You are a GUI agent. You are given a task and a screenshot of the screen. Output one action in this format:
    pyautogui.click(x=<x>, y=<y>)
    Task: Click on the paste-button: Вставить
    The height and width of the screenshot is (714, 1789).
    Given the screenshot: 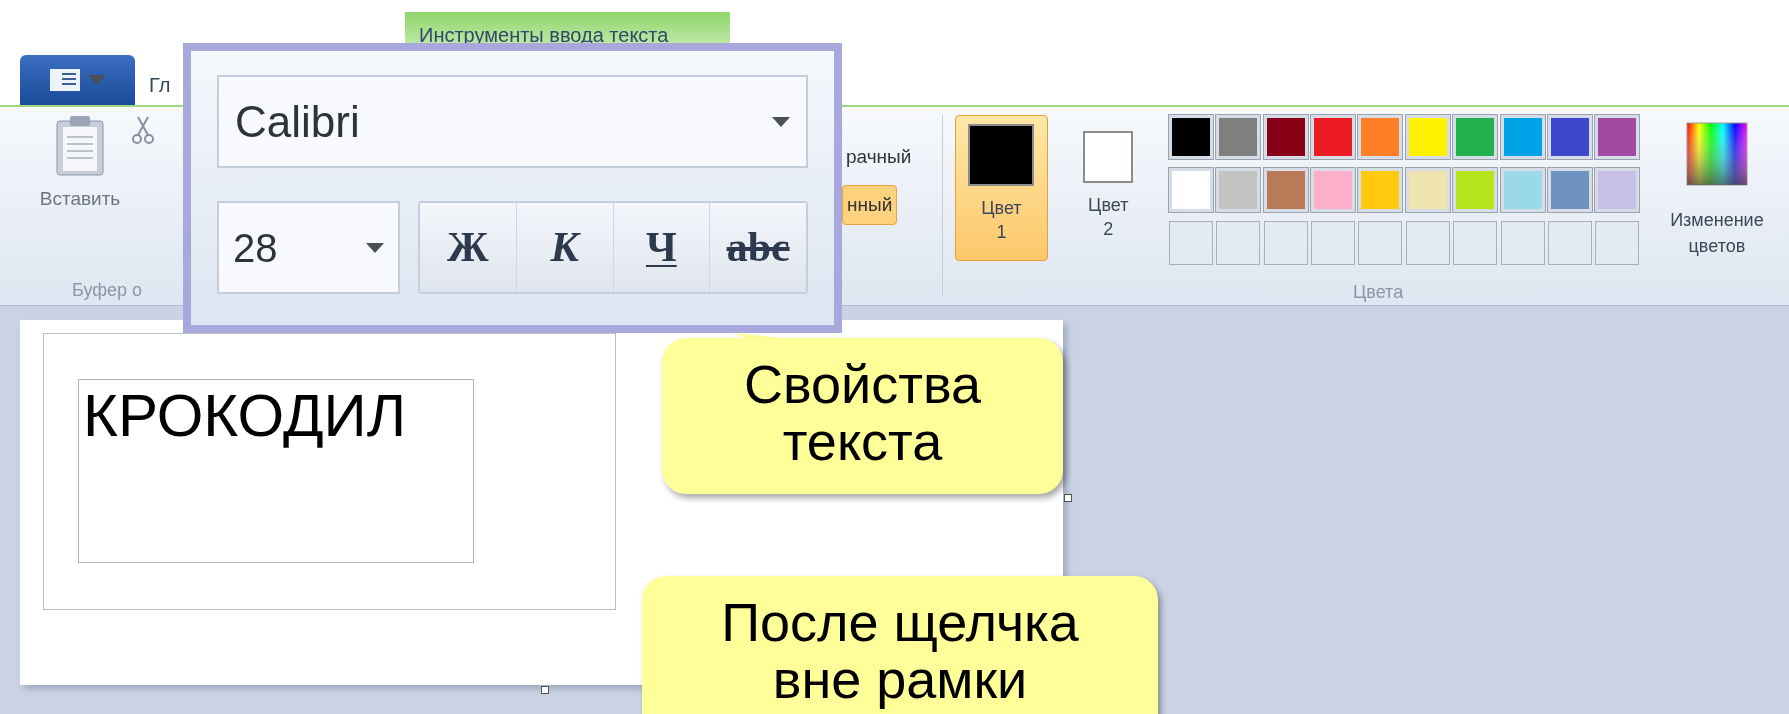 What is the action you would take?
    pyautogui.click(x=80, y=164)
    